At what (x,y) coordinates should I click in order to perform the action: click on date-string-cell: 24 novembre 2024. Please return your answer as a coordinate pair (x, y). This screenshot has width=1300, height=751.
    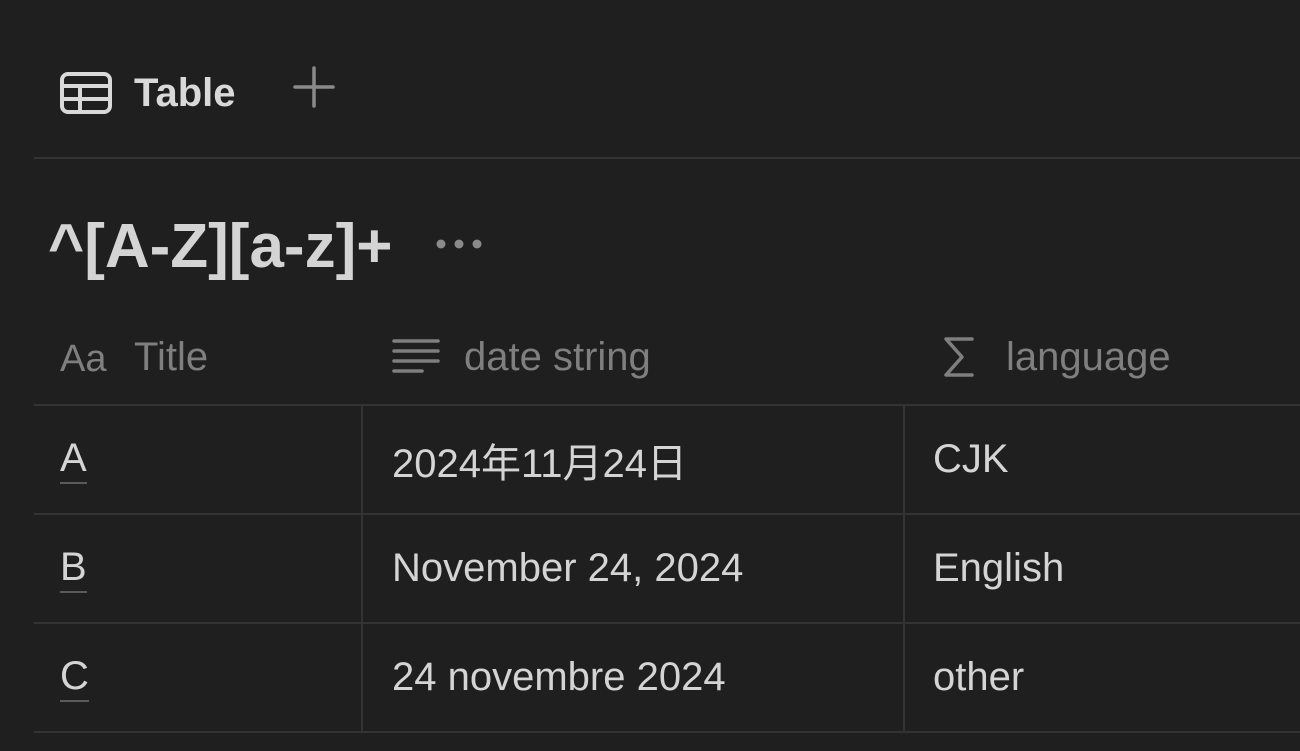
    Looking at the image, I should click on (647, 677).